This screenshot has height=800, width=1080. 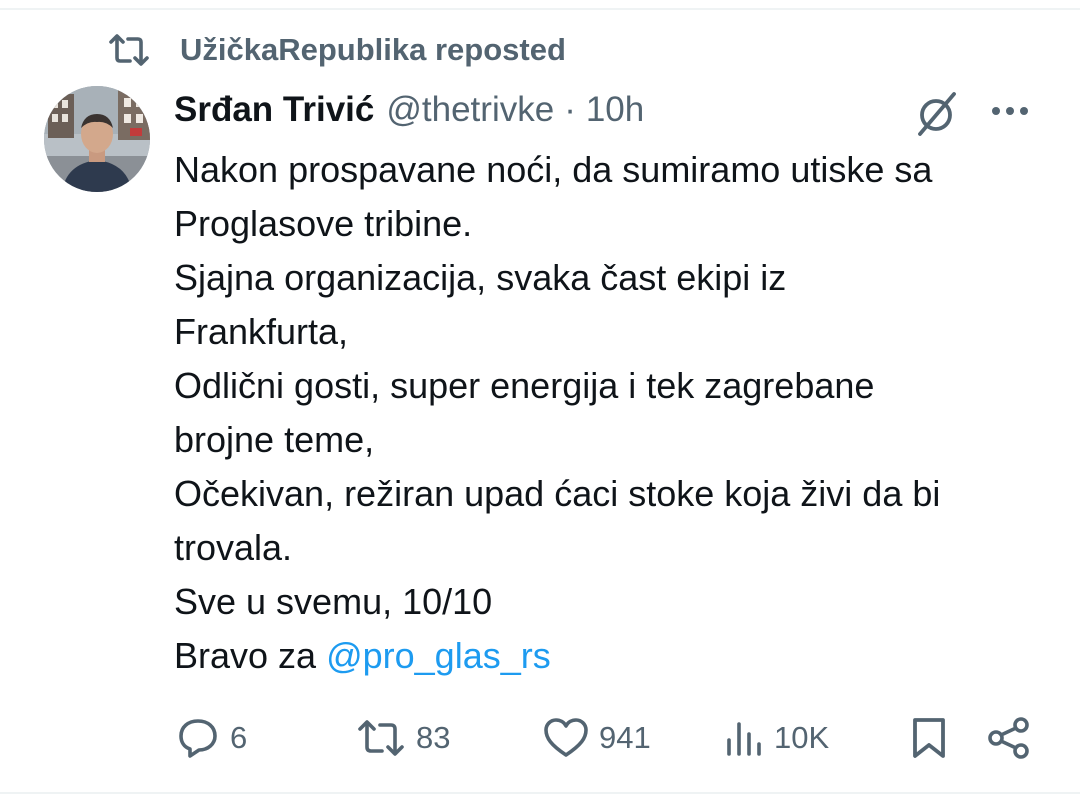 What do you see at coordinates (625, 737) in the screenshot?
I see `like-count: 941` at bounding box center [625, 737].